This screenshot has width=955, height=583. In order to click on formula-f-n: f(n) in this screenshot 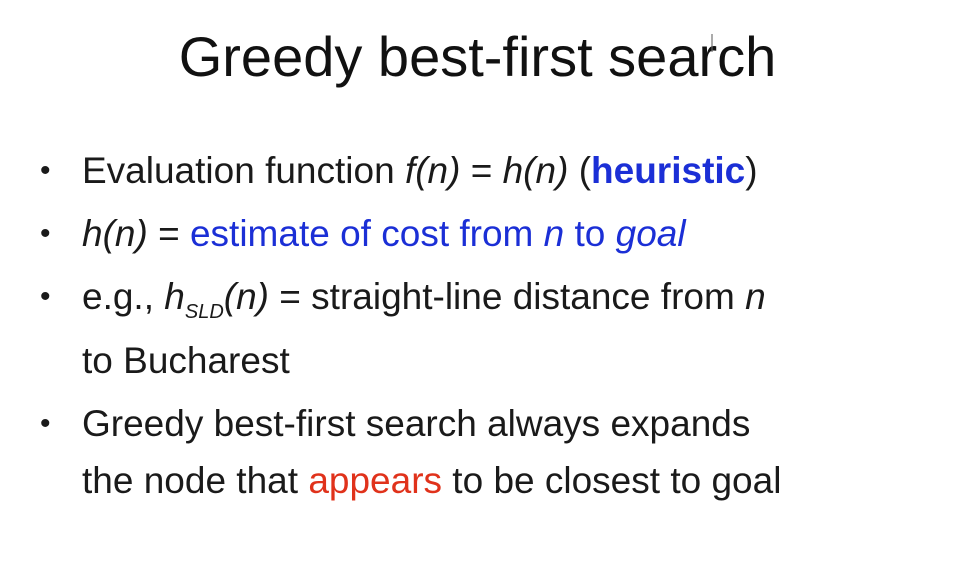, I will do `click(432, 170)`.